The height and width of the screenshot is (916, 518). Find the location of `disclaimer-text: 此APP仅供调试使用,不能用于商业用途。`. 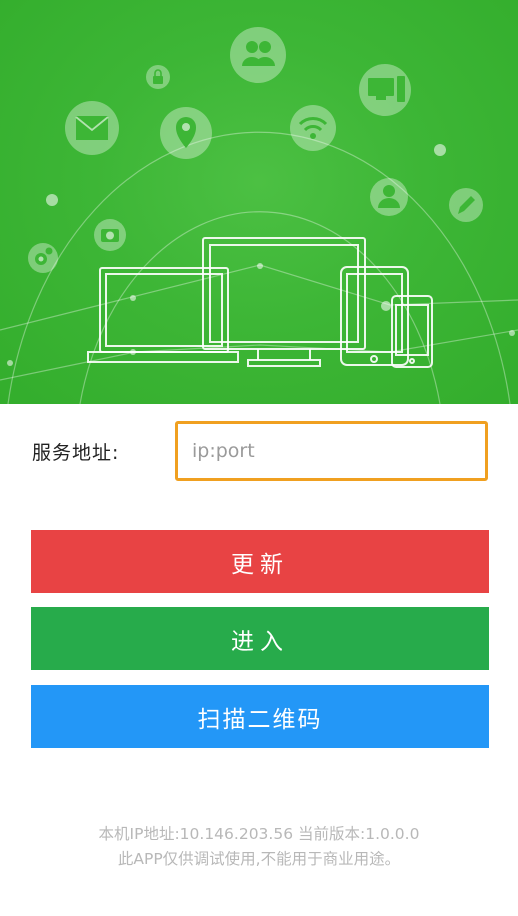

disclaimer-text: 此APP仅供调试使用,不能用于商业用途。 is located at coordinates (259, 859).